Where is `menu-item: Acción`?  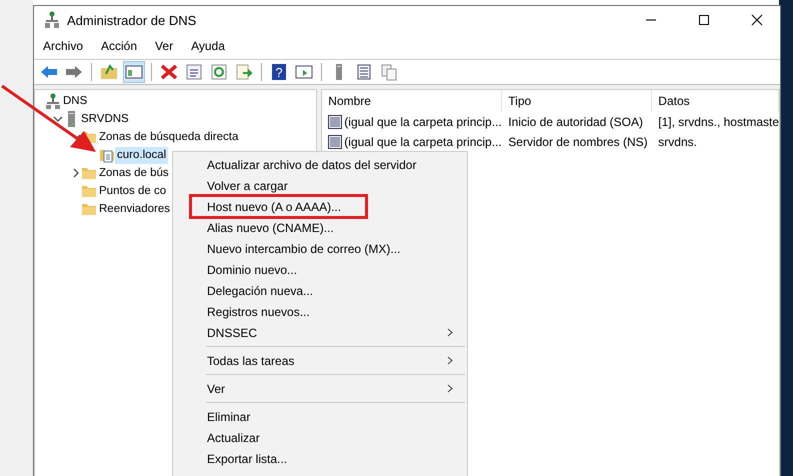
menu-item: Acción is located at coordinates (119, 46).